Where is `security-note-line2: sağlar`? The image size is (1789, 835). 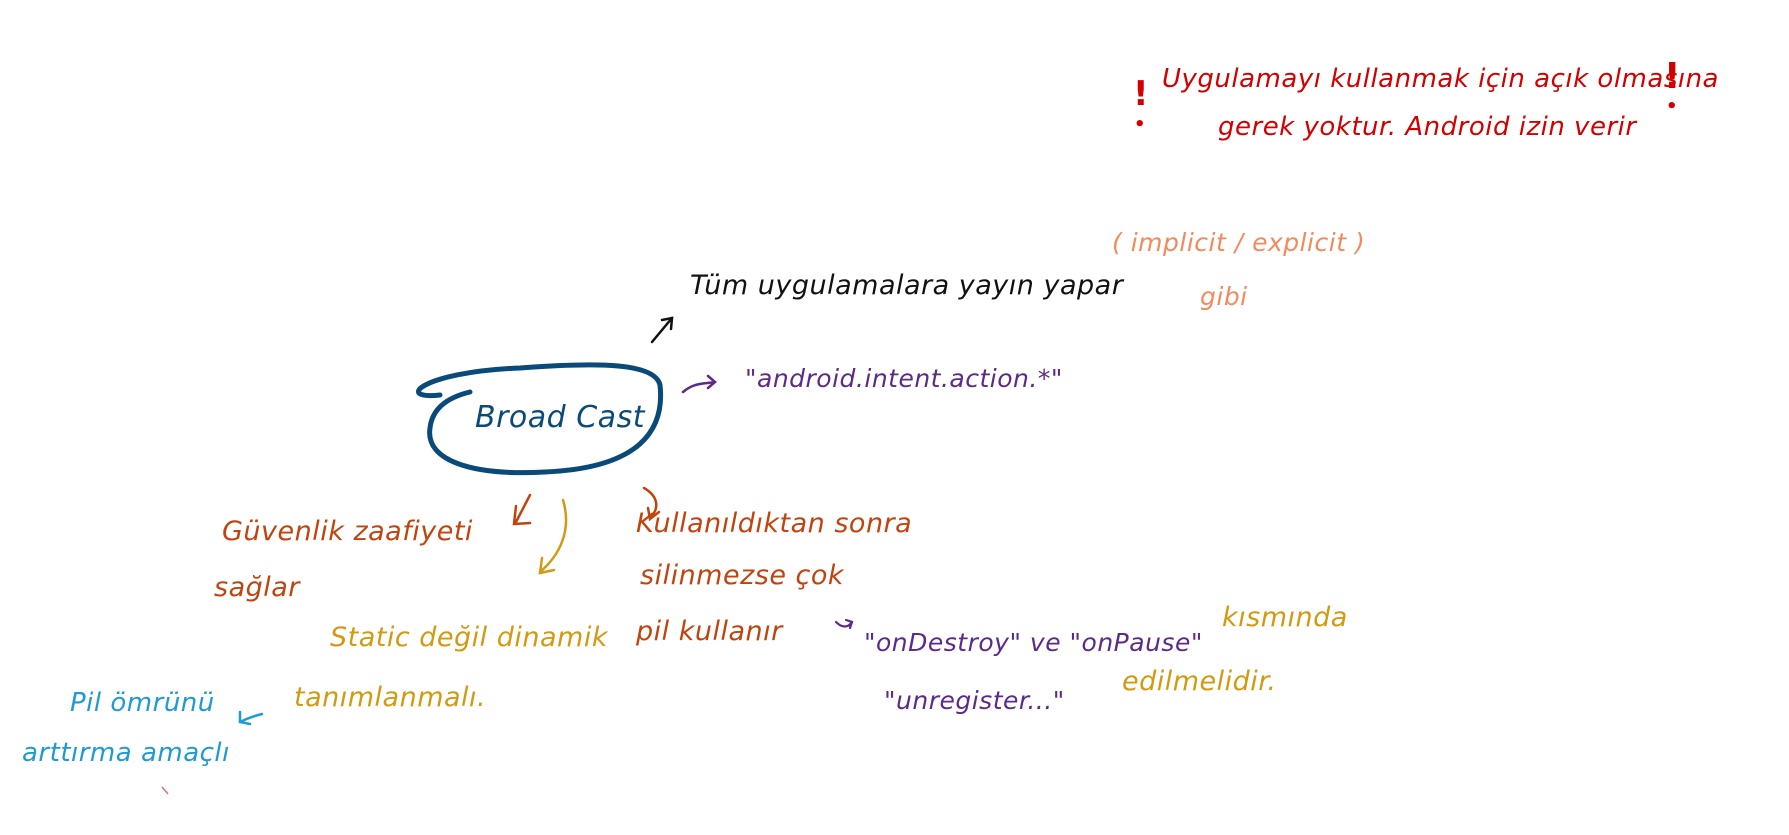
security-note-line2: sağlar is located at coordinates (257, 587).